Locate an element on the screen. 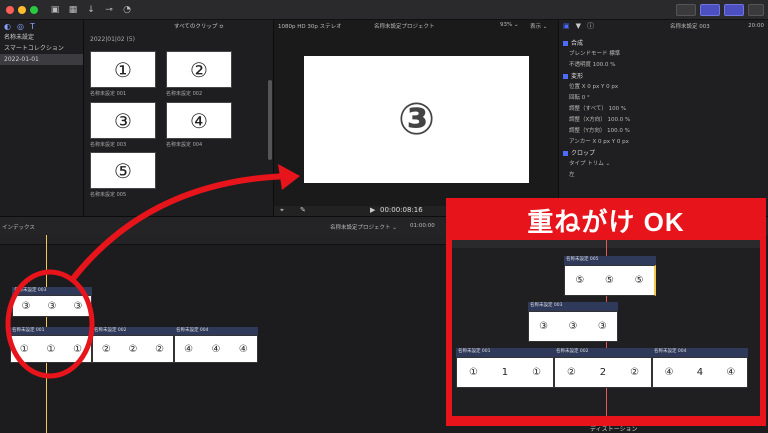 This screenshot has height=433, width=768. inspector-tabs: ▣ ▼ ⓘ 名称未設定 003 20:00 is located at coordinates (663, 26).